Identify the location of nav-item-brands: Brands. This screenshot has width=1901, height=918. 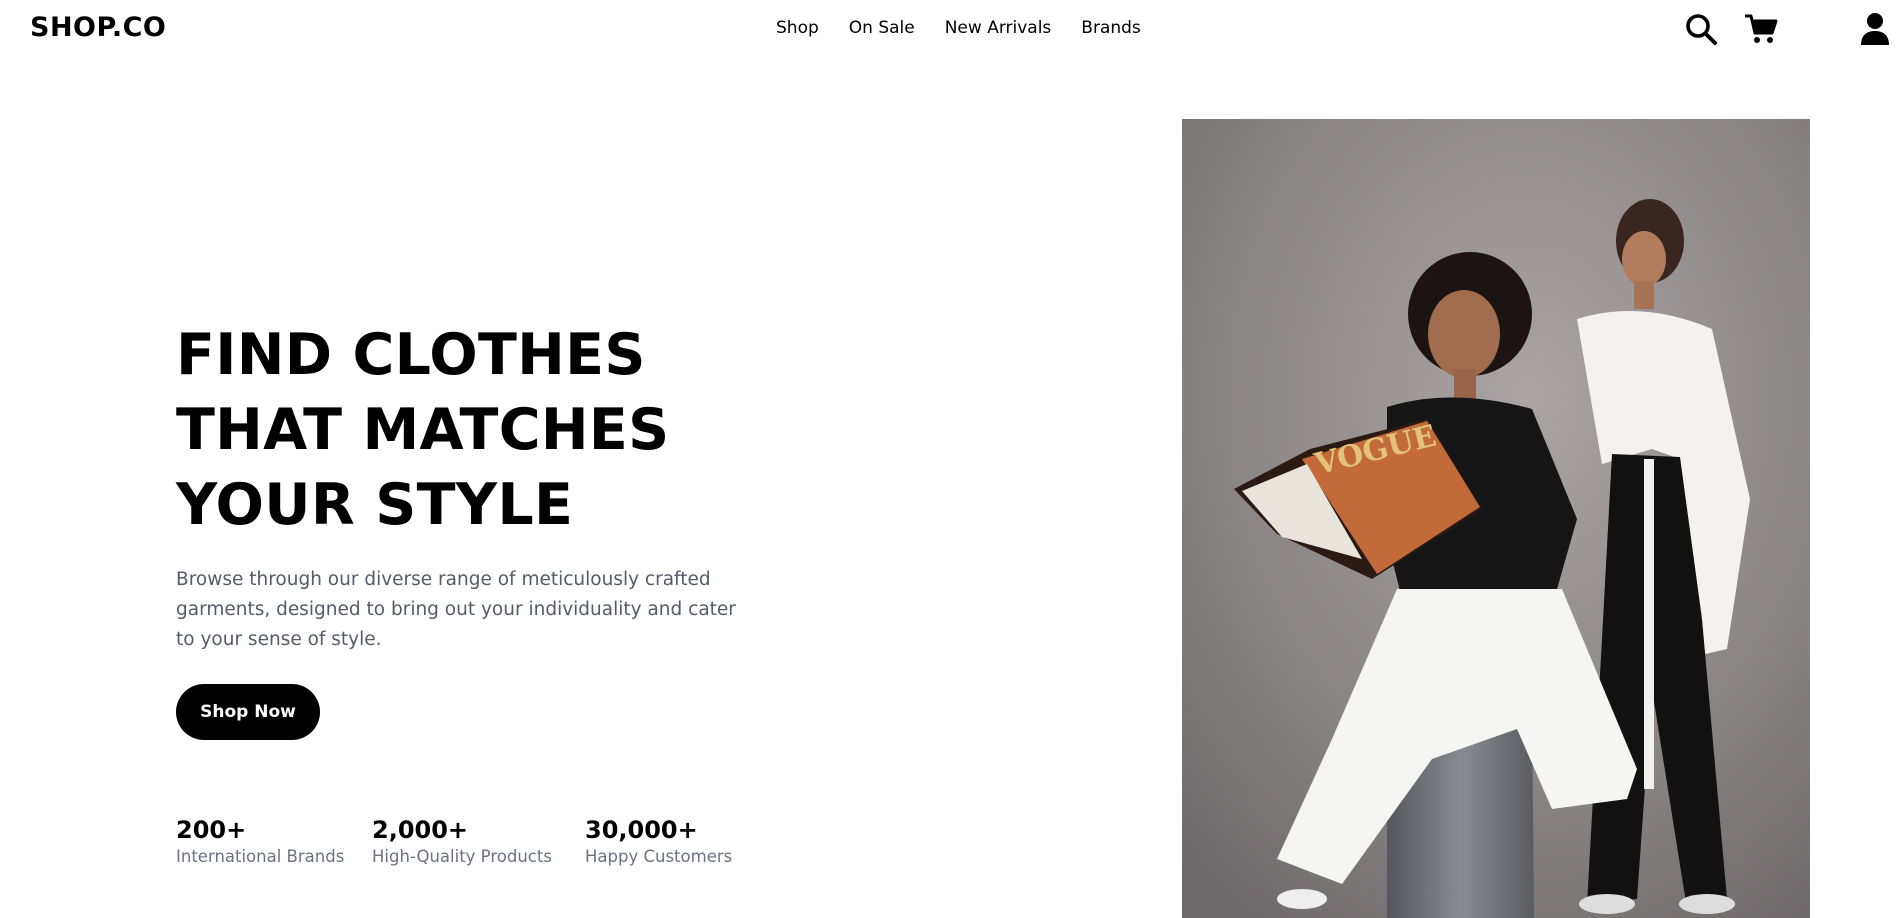
(1111, 28).